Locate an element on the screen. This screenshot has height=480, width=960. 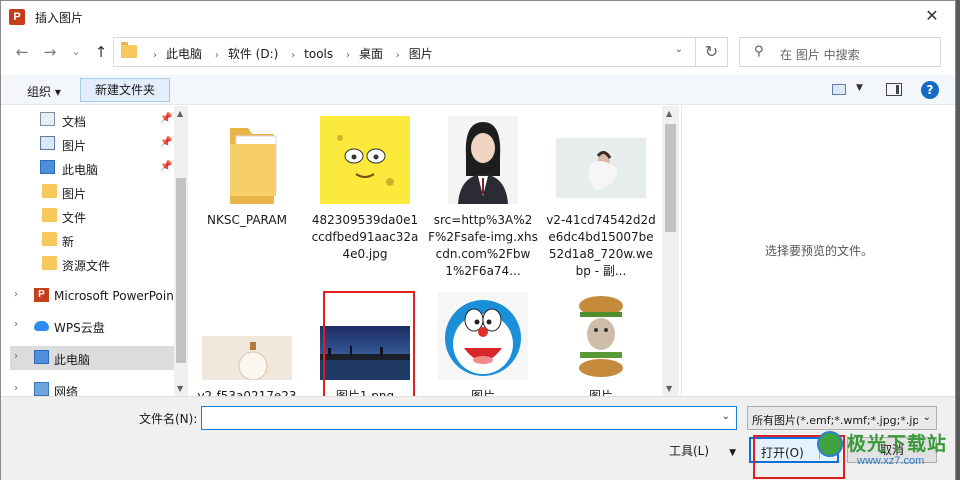
file-name: NKSC_PARAM is located at coordinates (247, 220).